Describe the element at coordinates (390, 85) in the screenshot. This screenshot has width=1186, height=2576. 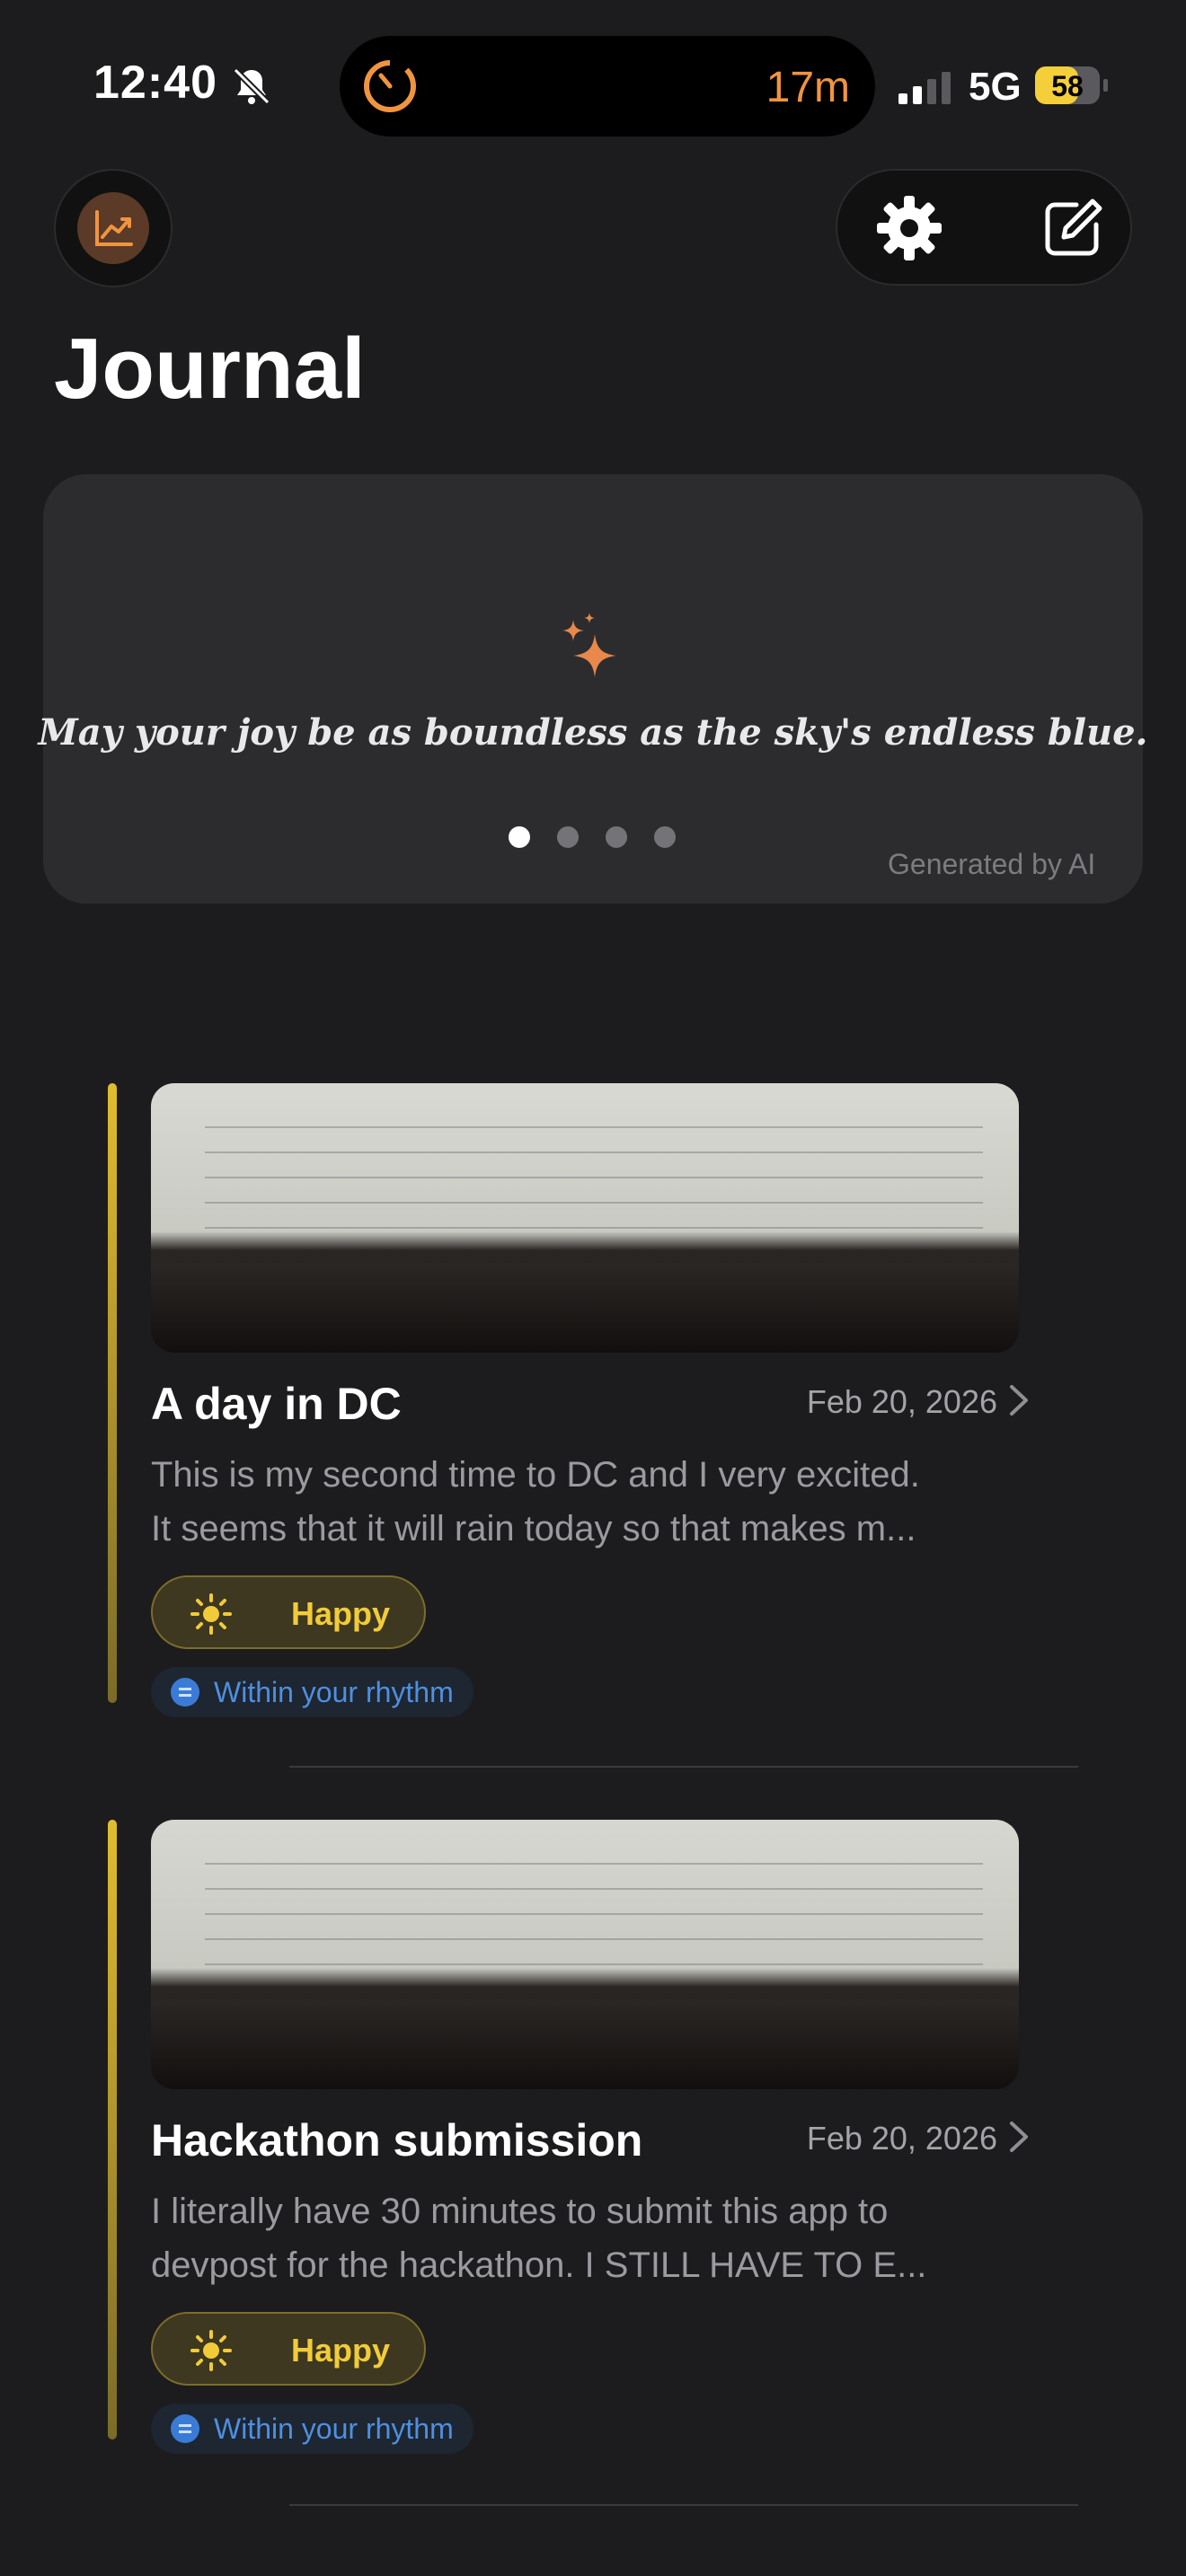
I see `timer-ring-icon` at that location.